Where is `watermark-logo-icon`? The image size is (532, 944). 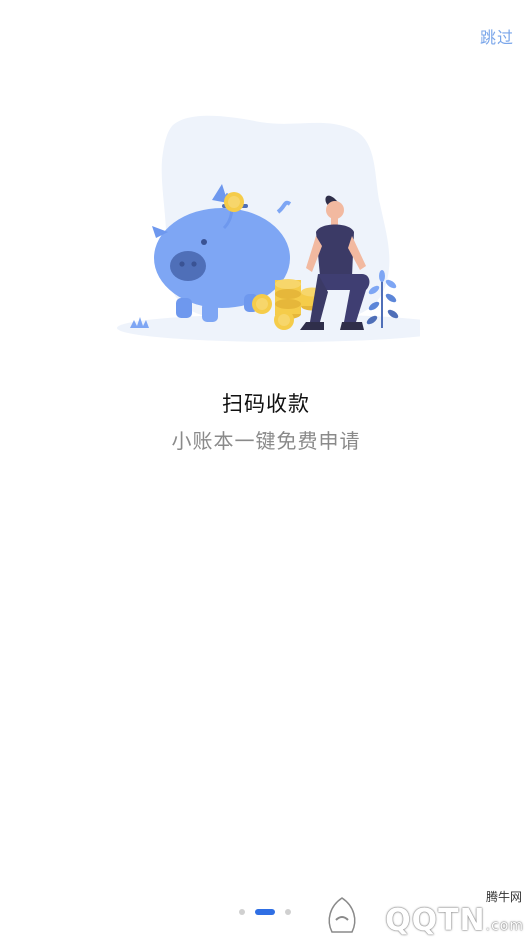
watermark-logo-icon is located at coordinates (342, 915).